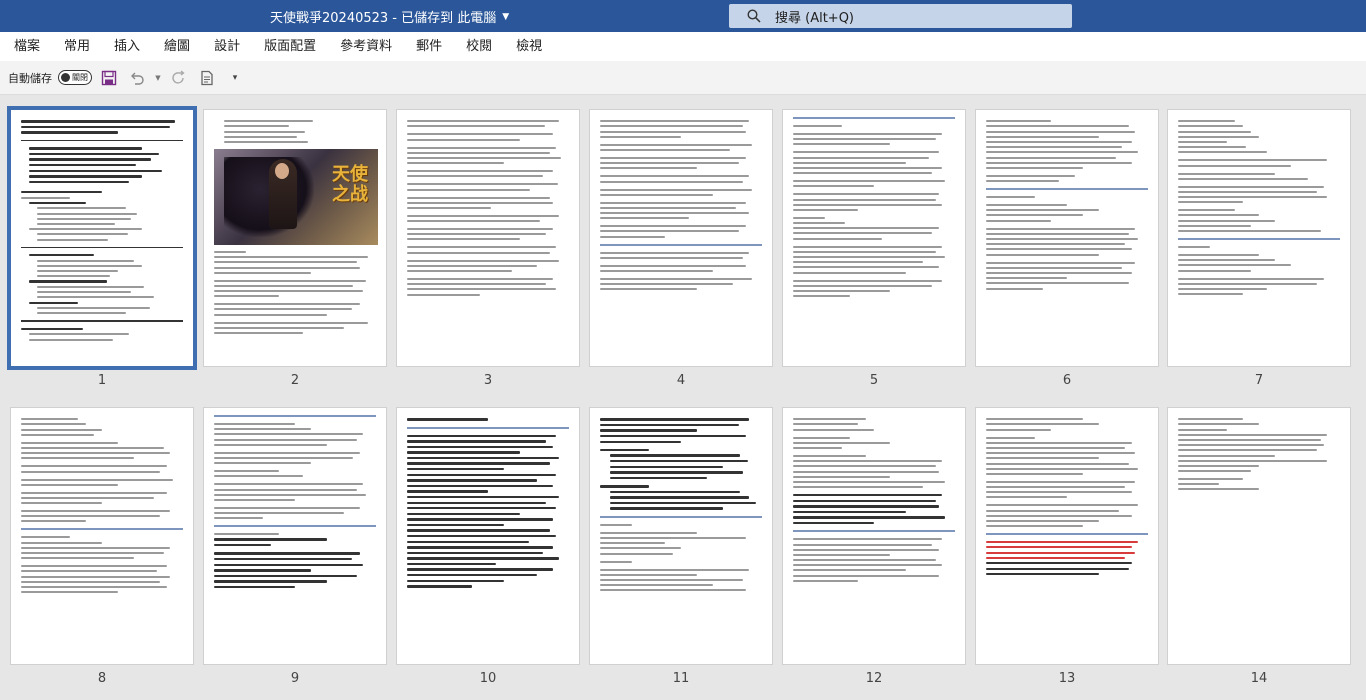 The width and height of the screenshot is (1366, 700). I want to click on tab-draw: 繪圖, so click(177, 46).